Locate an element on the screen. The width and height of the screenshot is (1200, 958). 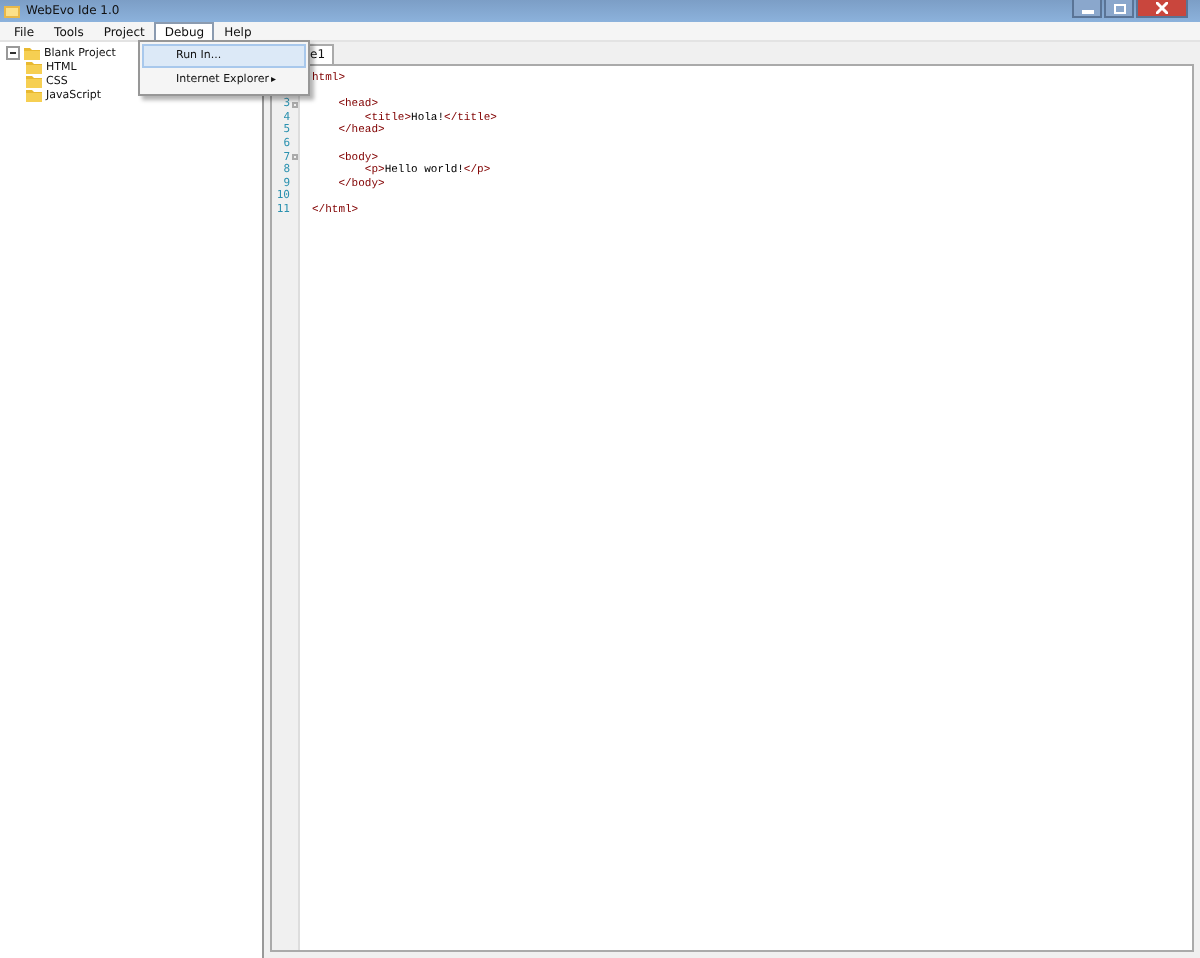
close-button is located at coordinates (1162, 9).